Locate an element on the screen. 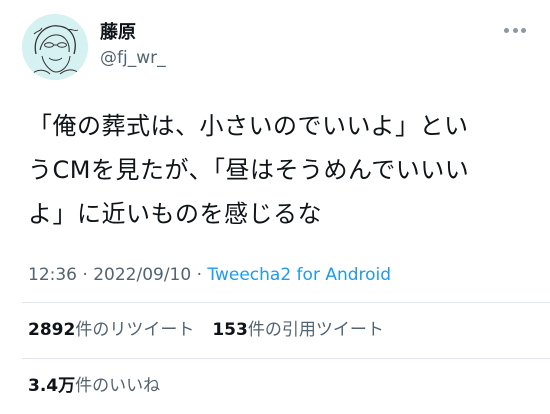  retweets-stat: 2892件のリツイート is located at coordinates (111, 330).